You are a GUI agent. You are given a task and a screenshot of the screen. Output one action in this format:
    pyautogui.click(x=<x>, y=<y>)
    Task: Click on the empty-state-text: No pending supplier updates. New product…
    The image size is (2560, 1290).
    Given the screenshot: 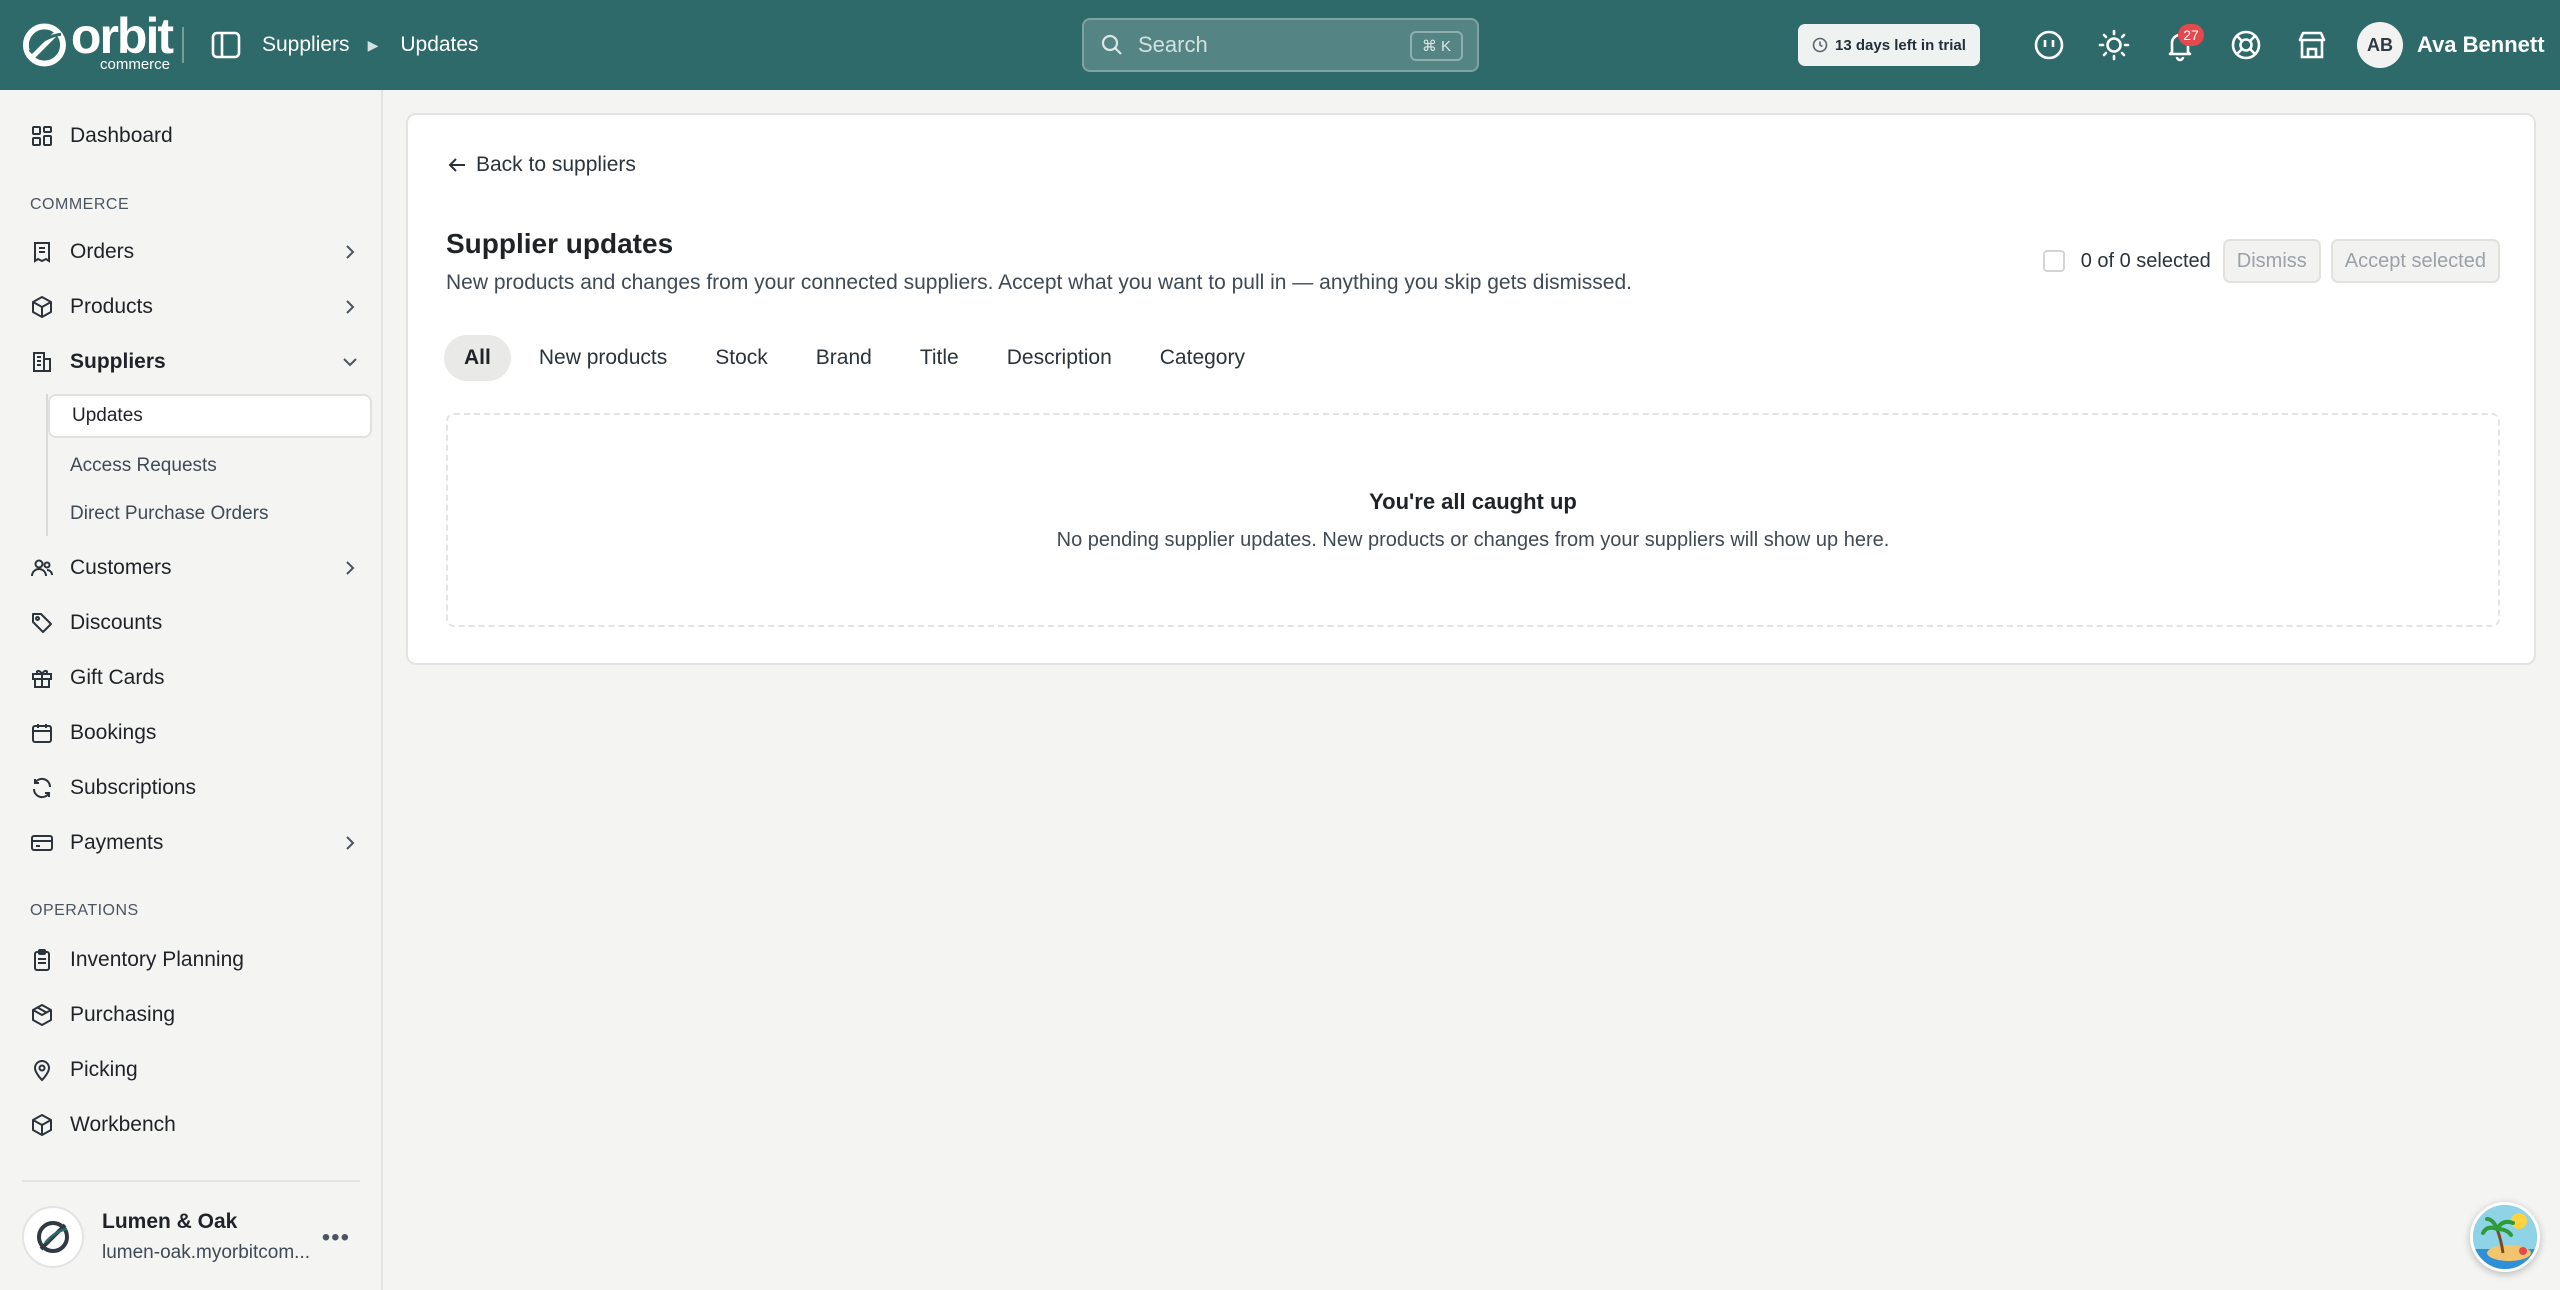 What is the action you would take?
    pyautogui.click(x=1473, y=539)
    